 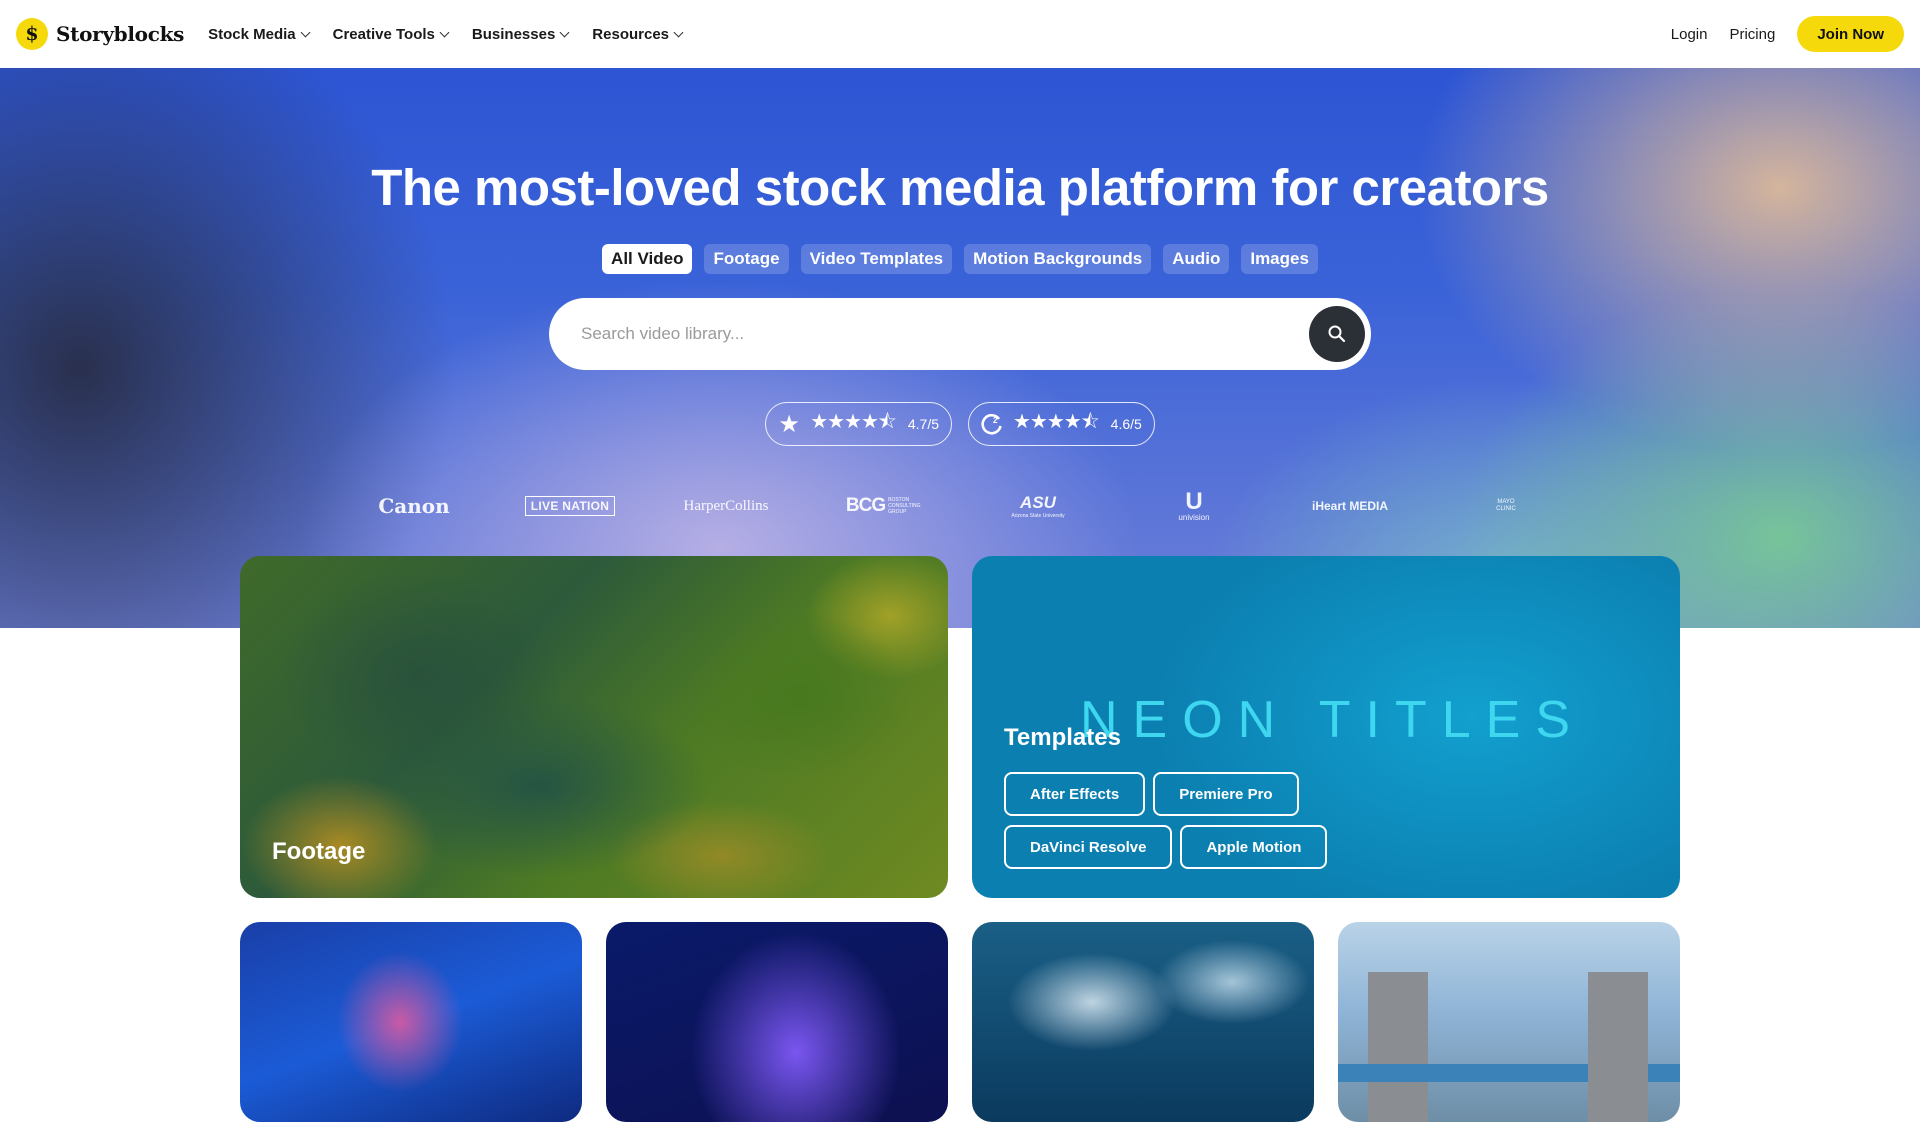 I want to click on nav-businesses: Businesses, so click(x=520, y=34).